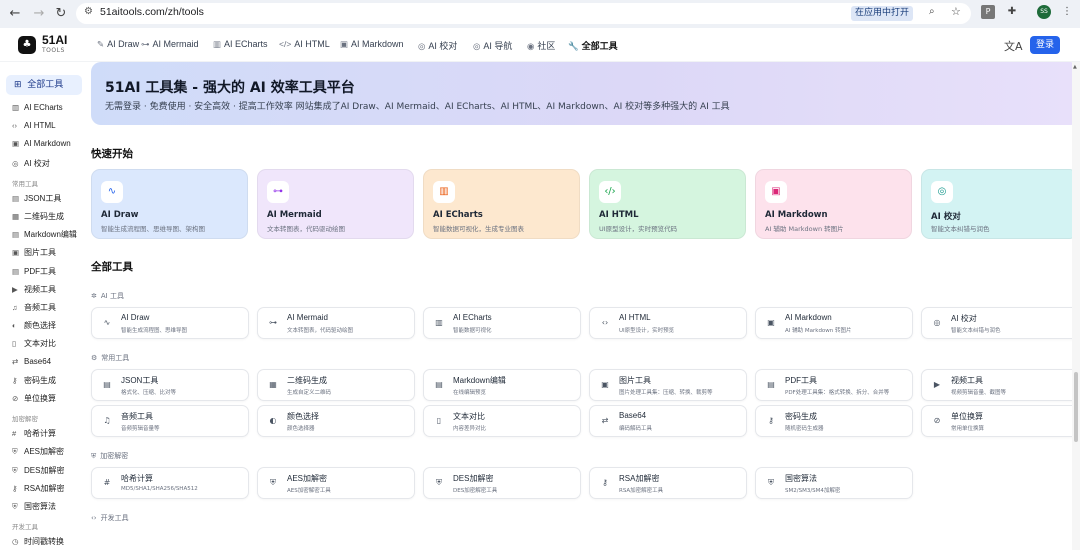 Image resolution: width=1080 pixels, height=550 pixels. Describe the element at coordinates (34, 325) in the screenshot. I see `sidebar-item: ◐ 颜色选择` at that location.